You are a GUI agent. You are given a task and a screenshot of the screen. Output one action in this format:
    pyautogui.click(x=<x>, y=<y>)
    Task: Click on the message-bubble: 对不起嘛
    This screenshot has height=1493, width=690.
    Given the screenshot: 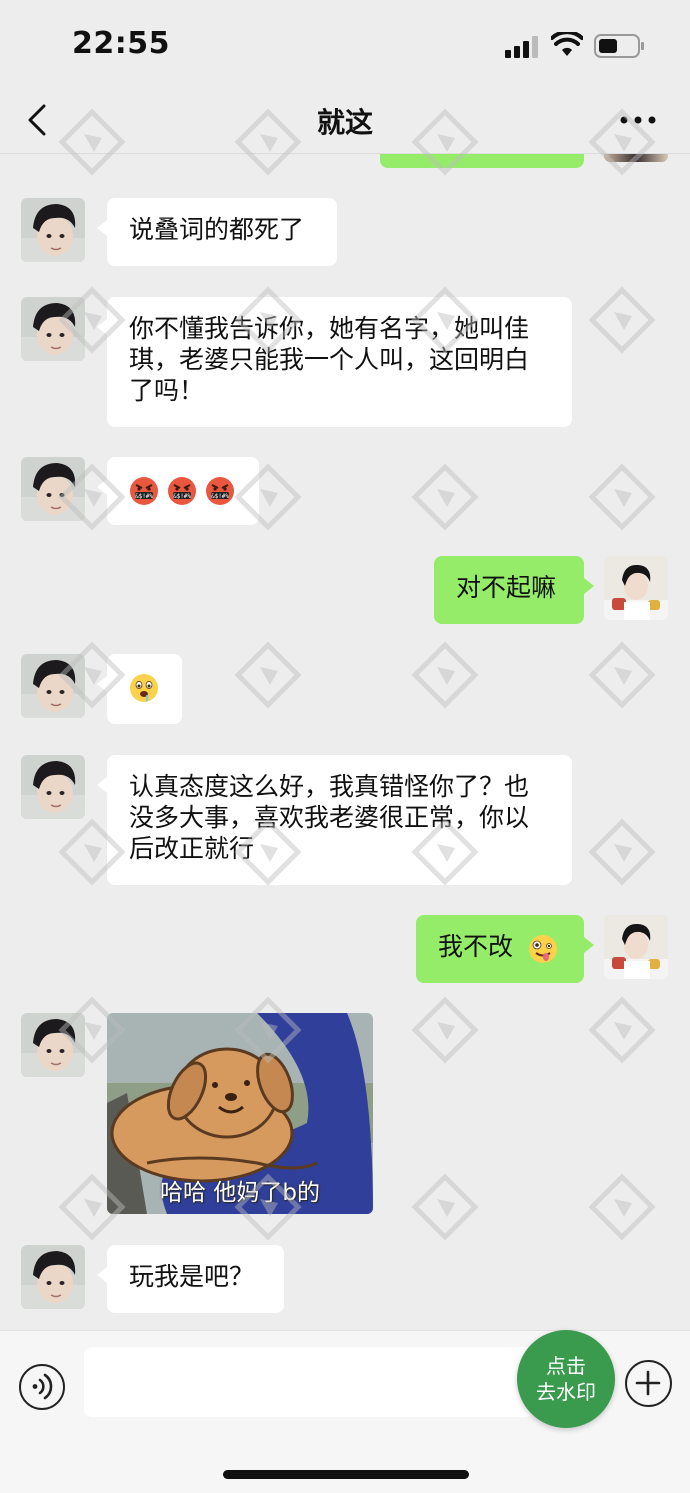 What is the action you would take?
    pyautogui.click(x=514, y=590)
    